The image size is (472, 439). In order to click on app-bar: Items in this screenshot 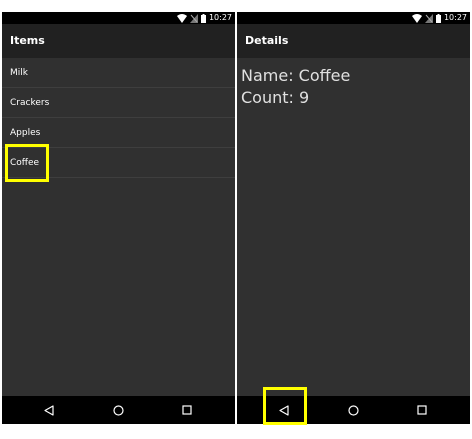, I will do `click(118, 41)`.